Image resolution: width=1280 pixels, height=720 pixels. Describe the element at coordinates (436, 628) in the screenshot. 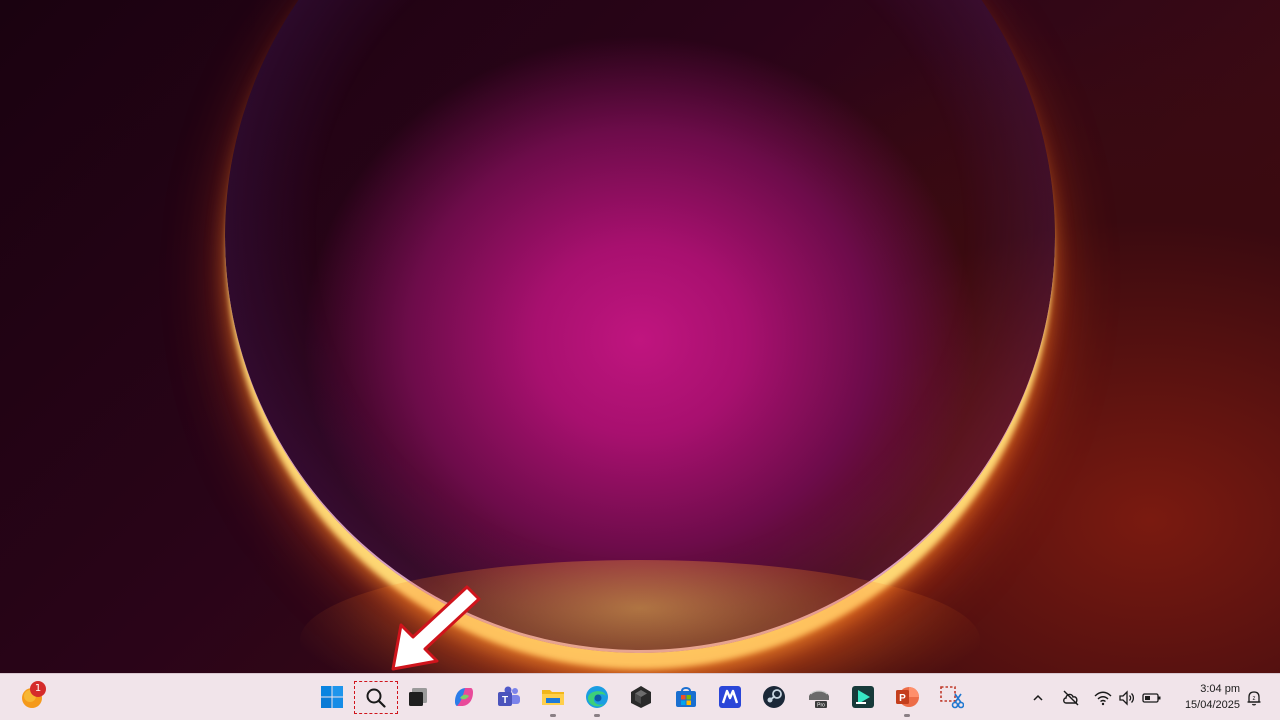

I see `annotation-arrow-icon` at that location.